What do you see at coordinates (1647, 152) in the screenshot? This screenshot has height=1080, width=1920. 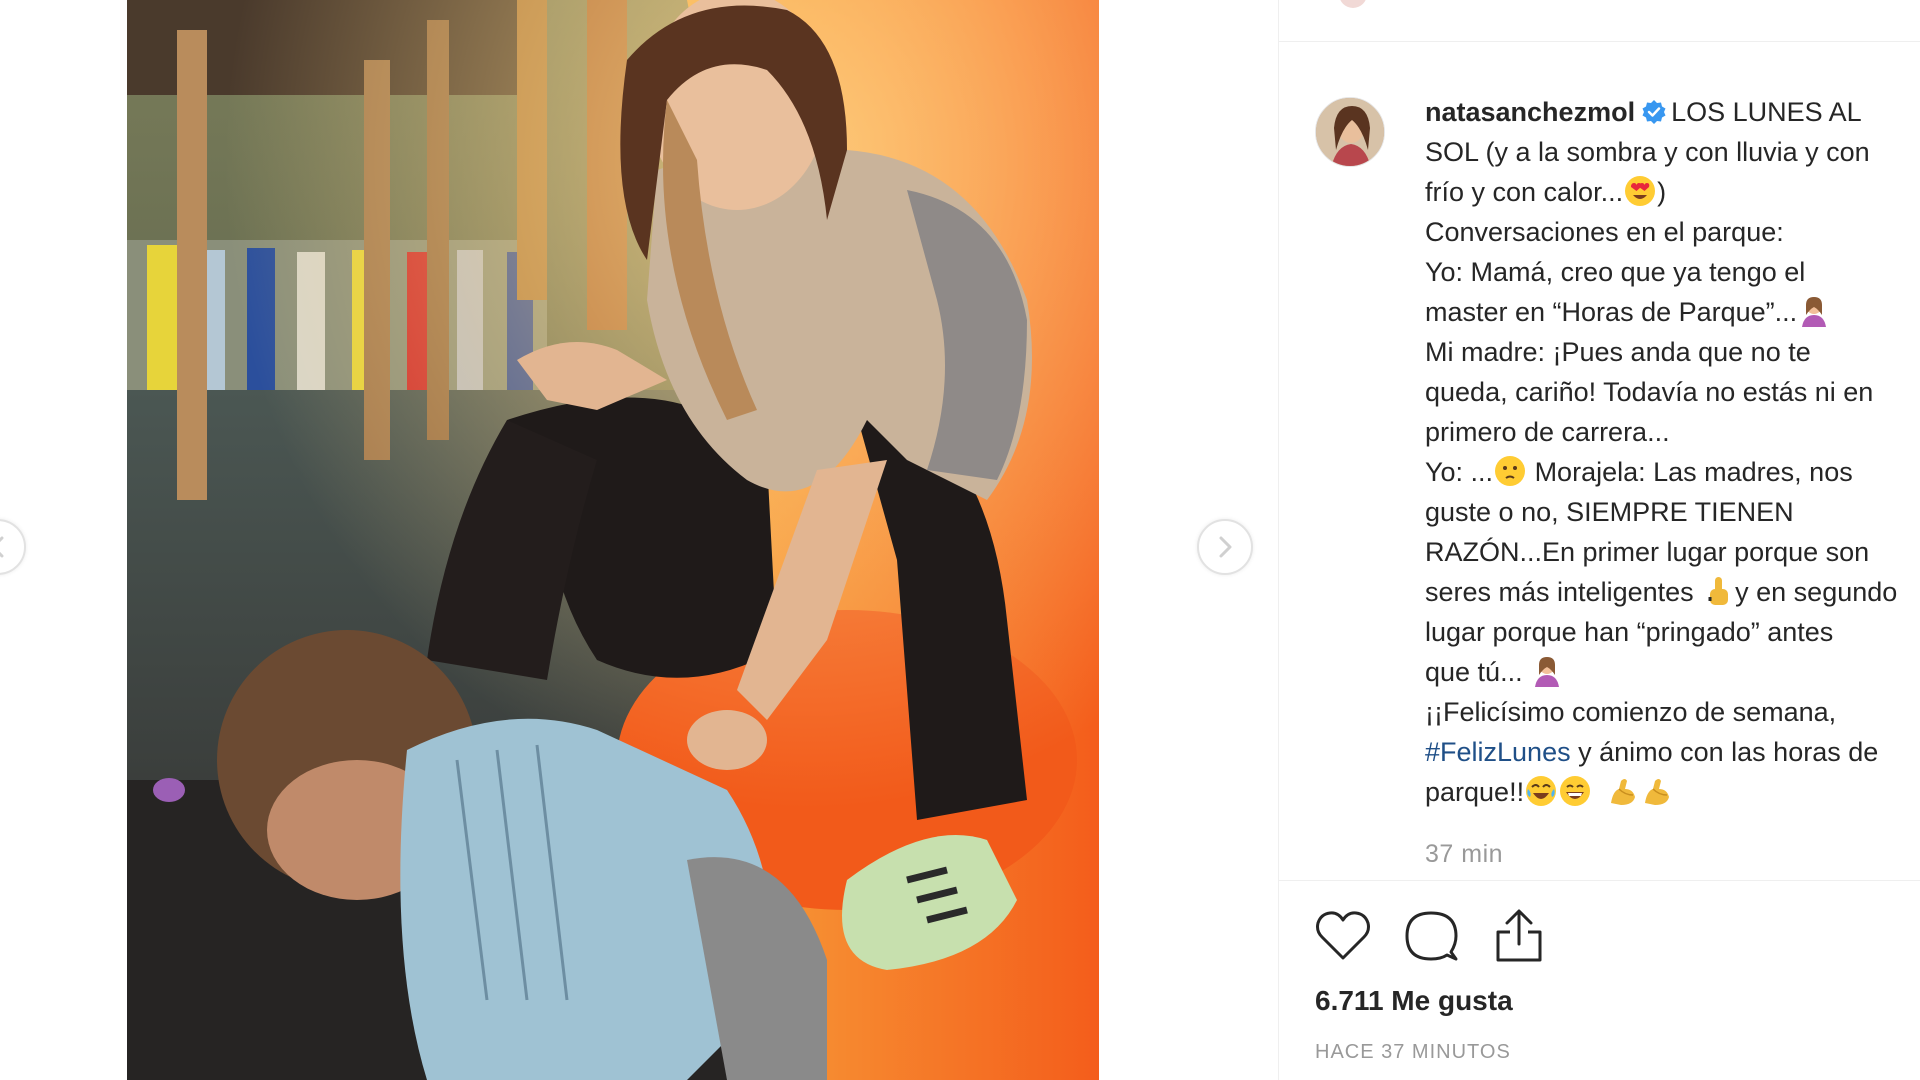 I see `caption-text: SOL (y a la sombra y con lluvia y con` at bounding box center [1647, 152].